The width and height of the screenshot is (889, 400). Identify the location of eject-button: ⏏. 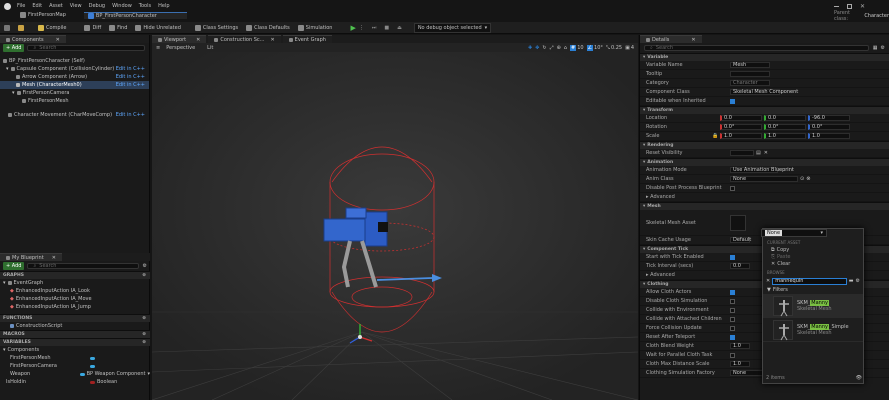
(399, 28).